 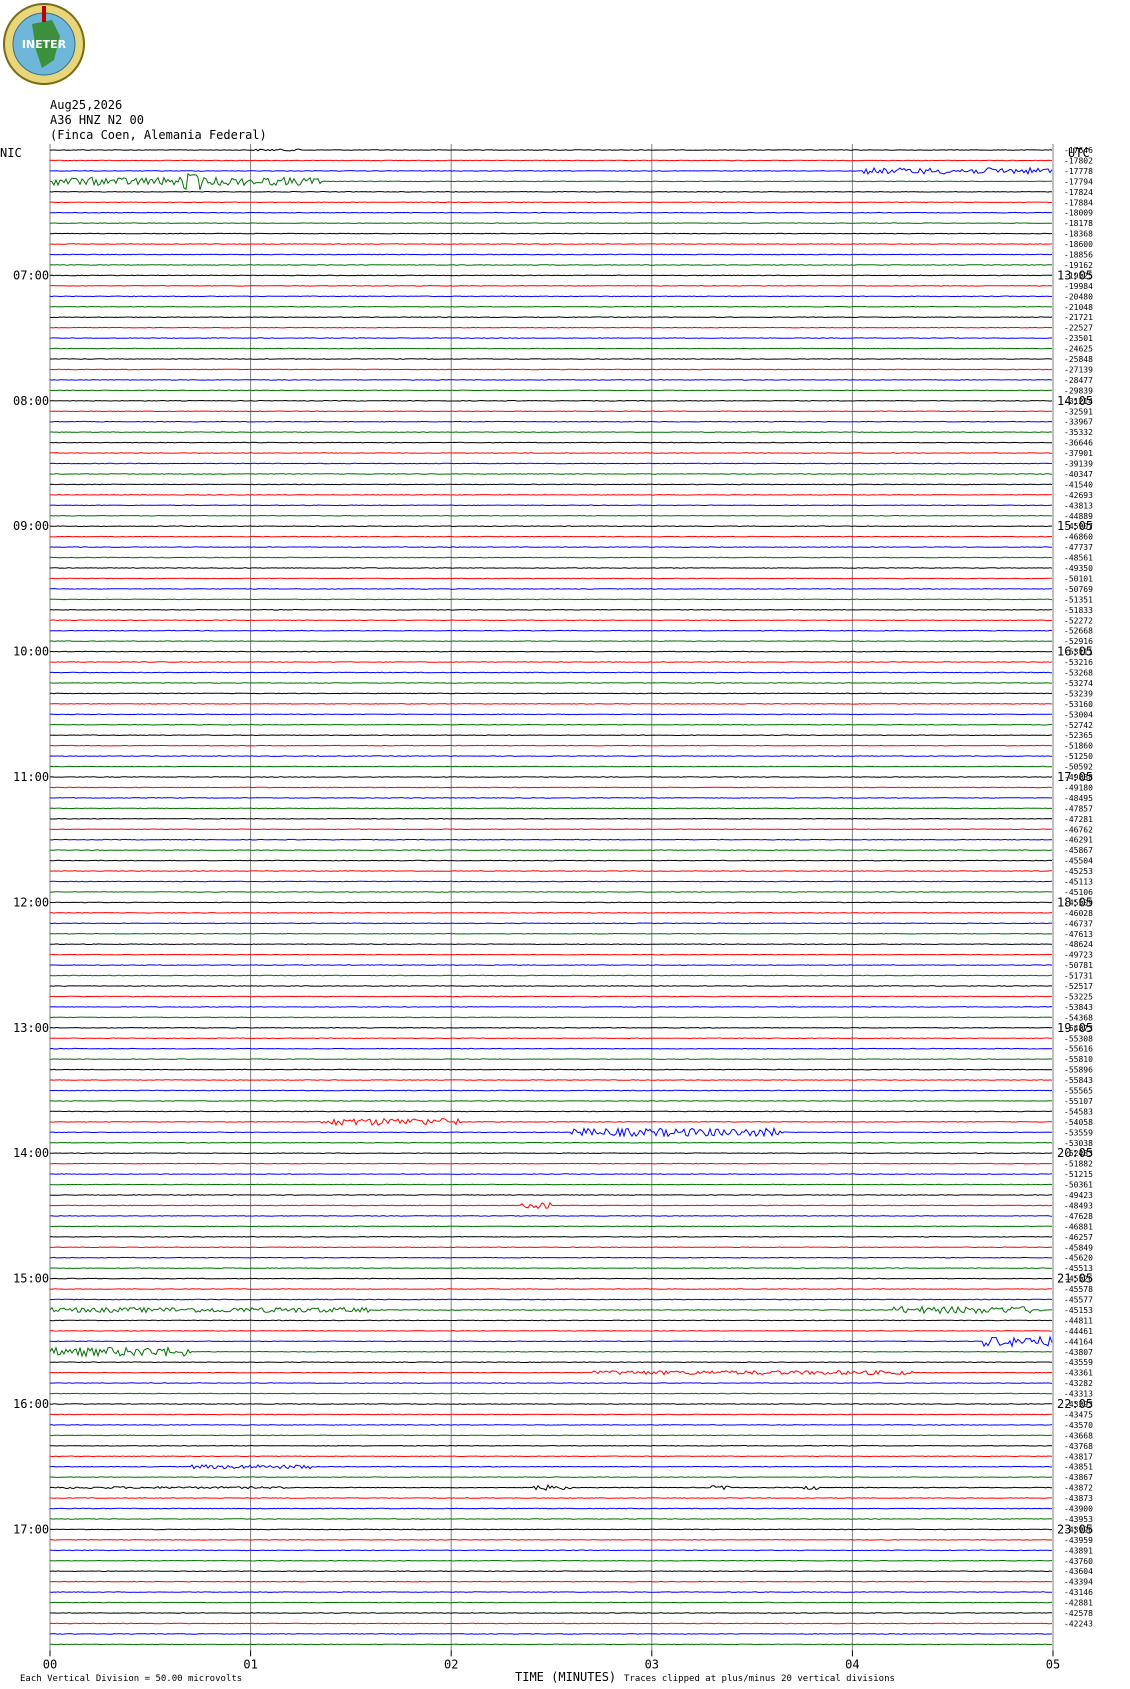 What do you see at coordinates (31, 1153) in the screenshot?
I see `left-hour-label: 14:00` at bounding box center [31, 1153].